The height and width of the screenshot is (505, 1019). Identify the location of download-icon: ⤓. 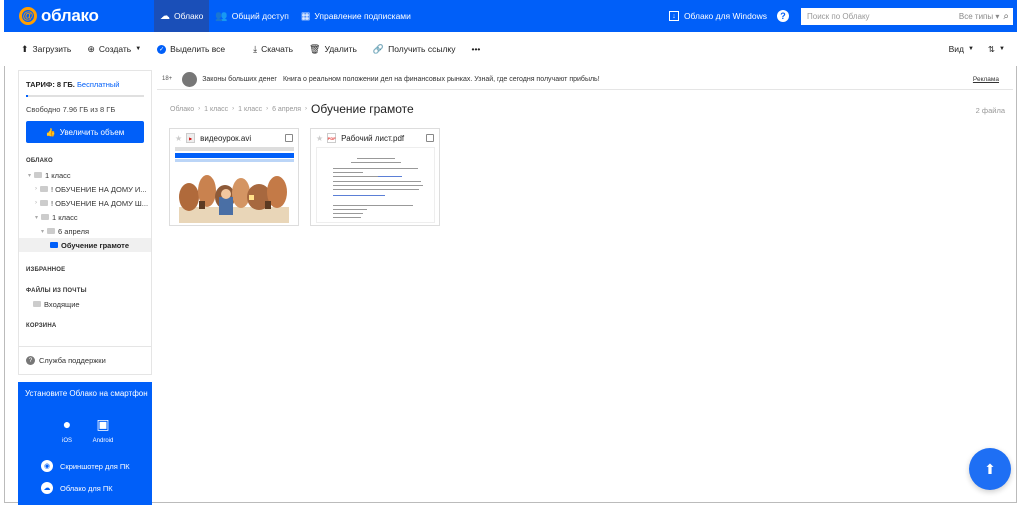
(255, 48).